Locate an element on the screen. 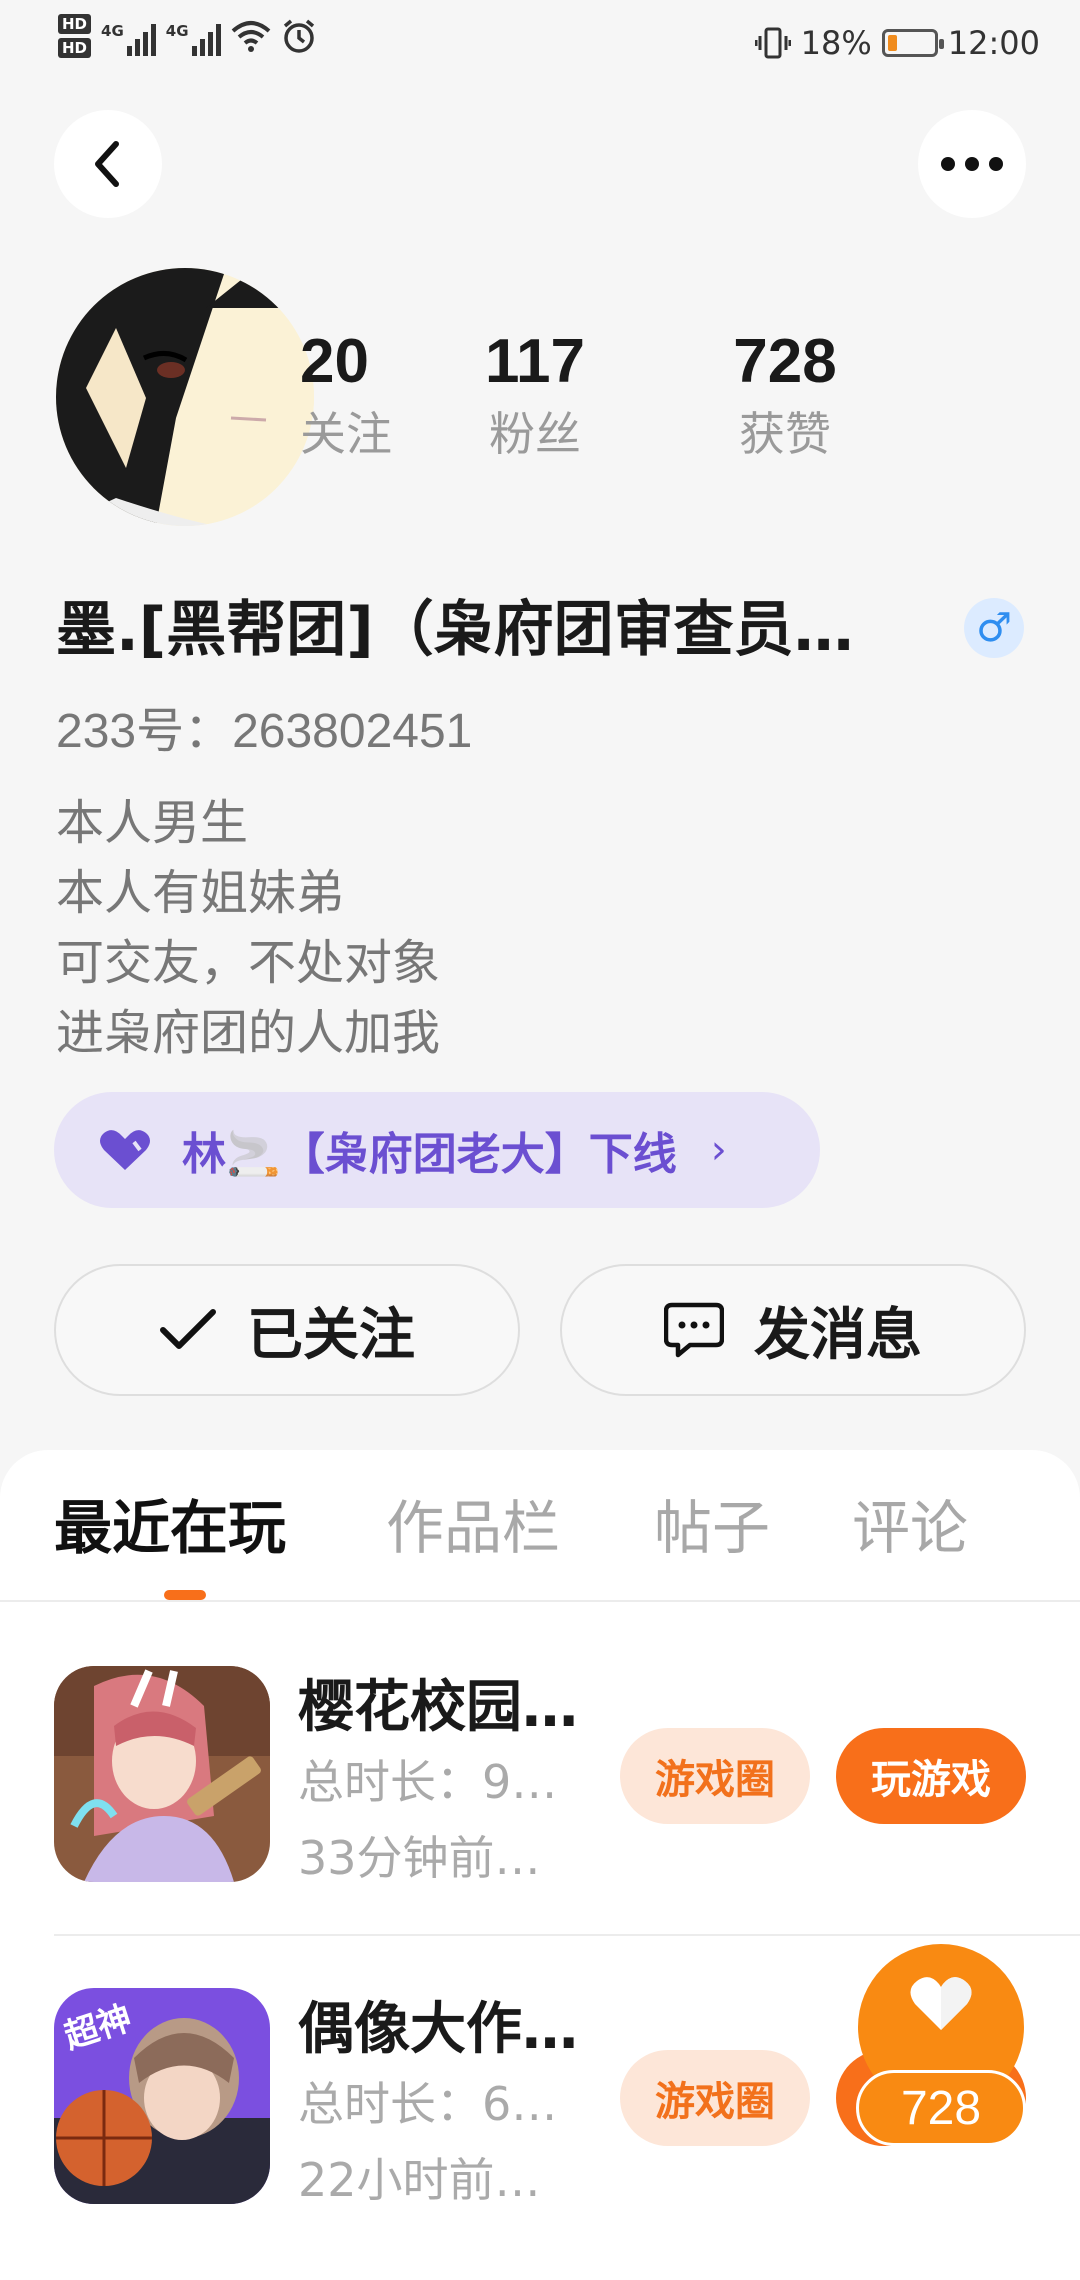 This screenshot has height=2280, width=1080. likes-stat: 728 获赞 is located at coordinates (785, 394).